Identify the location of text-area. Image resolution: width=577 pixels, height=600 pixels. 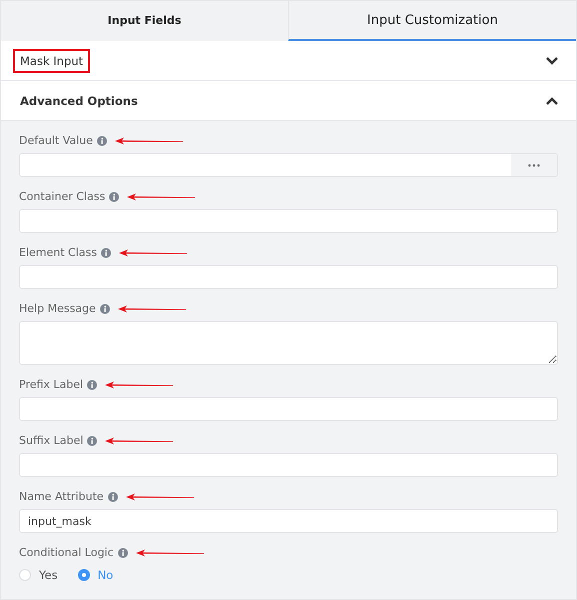
(288, 343).